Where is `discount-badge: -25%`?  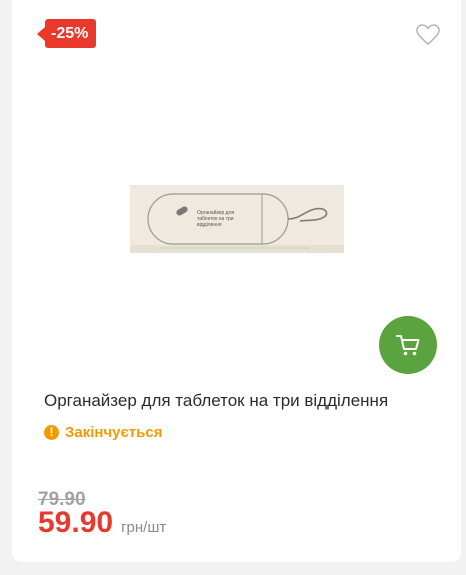
discount-badge: -25% is located at coordinates (66, 33).